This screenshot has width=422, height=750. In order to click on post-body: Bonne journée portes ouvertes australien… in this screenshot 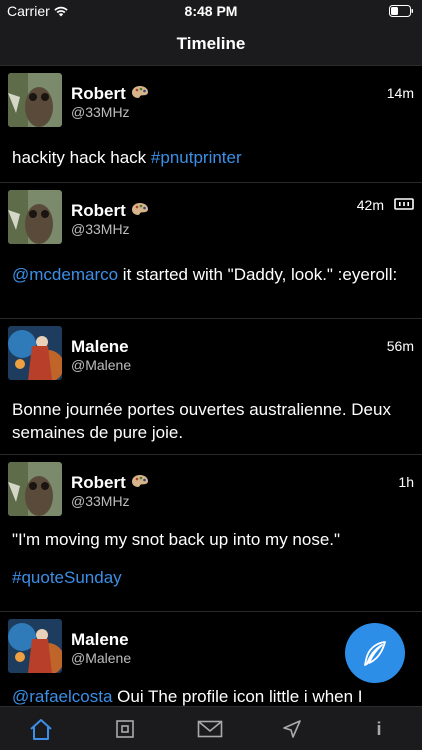, I will do `click(201, 421)`.